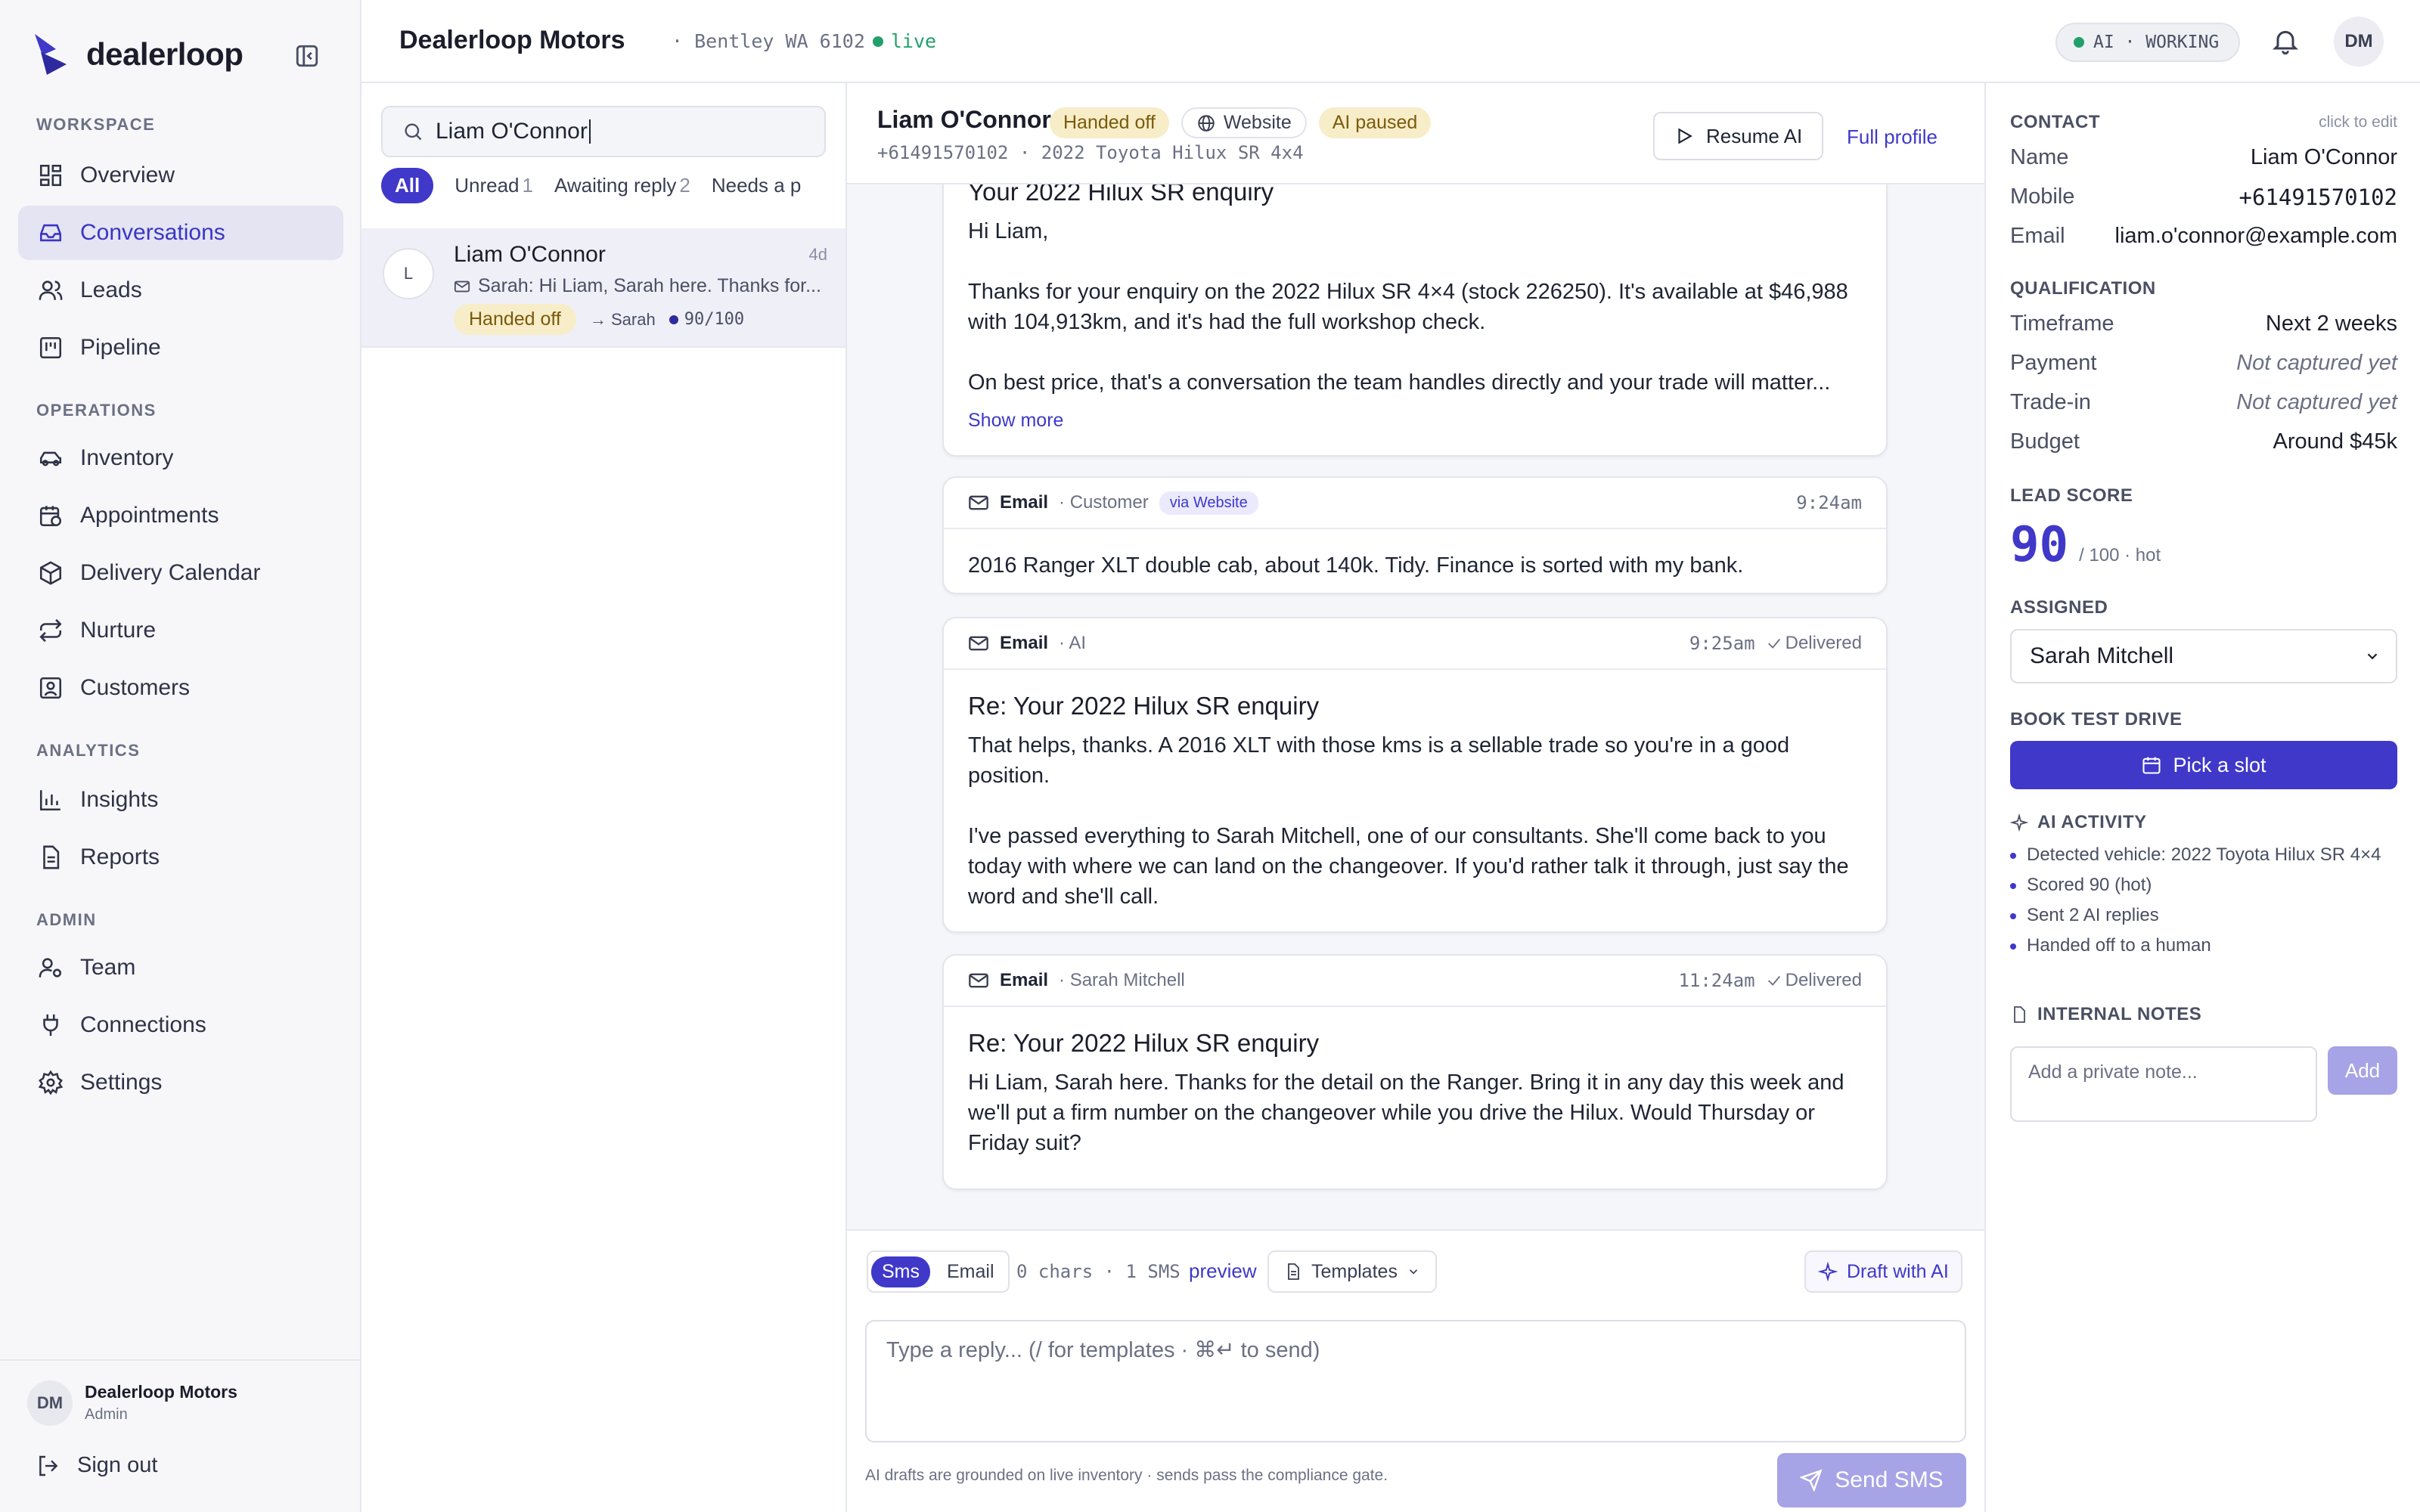  What do you see at coordinates (757, 185) in the screenshot?
I see `filter-needs-attention: Needs a p` at bounding box center [757, 185].